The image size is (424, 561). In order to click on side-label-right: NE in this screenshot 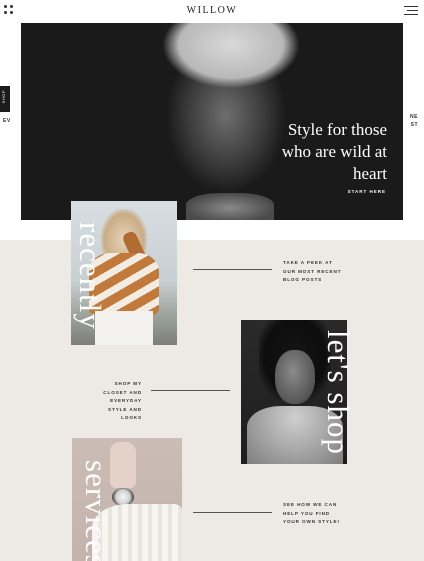, I will do `click(414, 117)`.